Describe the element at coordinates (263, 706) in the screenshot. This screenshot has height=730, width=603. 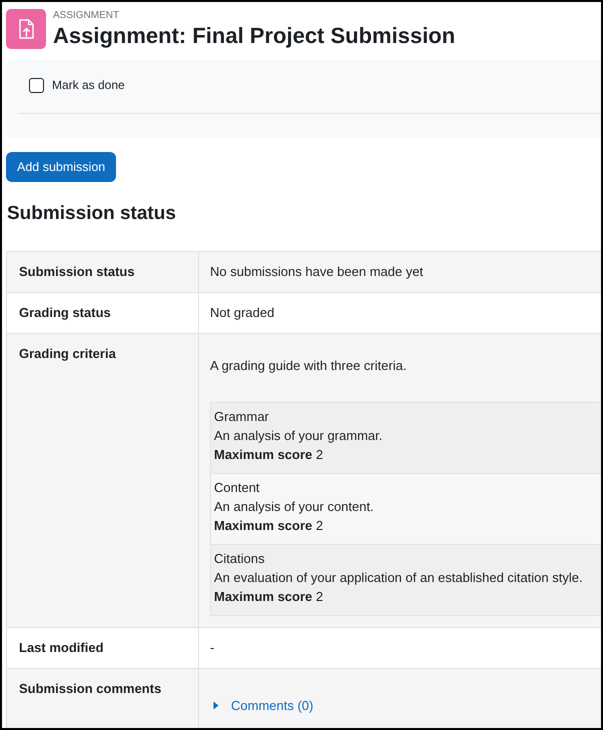
I see `comments-link: Comments (0)` at that location.